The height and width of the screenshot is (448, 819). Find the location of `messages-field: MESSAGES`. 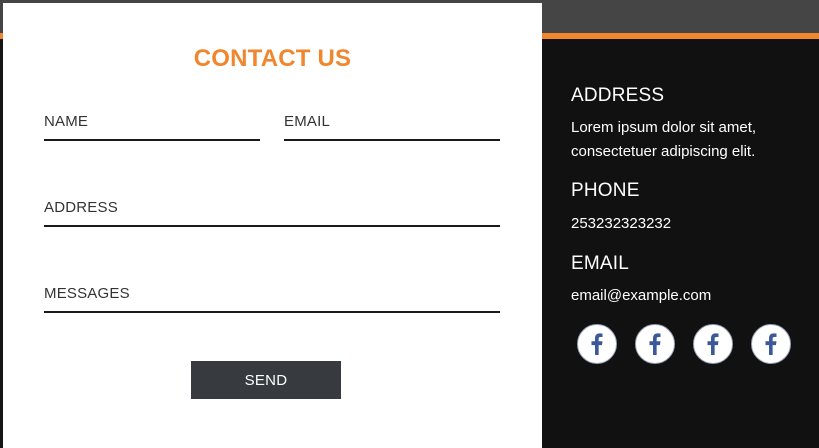

messages-field: MESSAGES is located at coordinates (272, 299).